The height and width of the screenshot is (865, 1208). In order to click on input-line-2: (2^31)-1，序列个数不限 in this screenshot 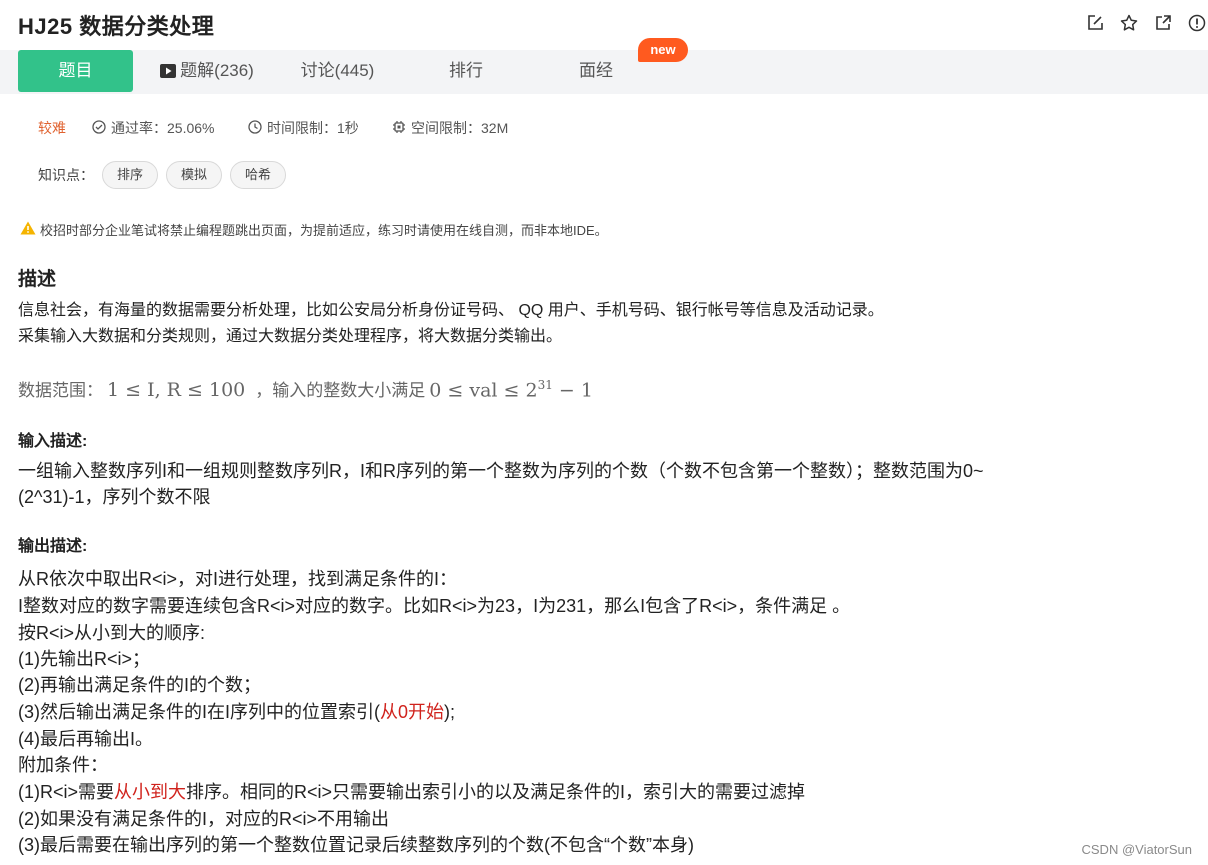, I will do `click(114, 497)`.